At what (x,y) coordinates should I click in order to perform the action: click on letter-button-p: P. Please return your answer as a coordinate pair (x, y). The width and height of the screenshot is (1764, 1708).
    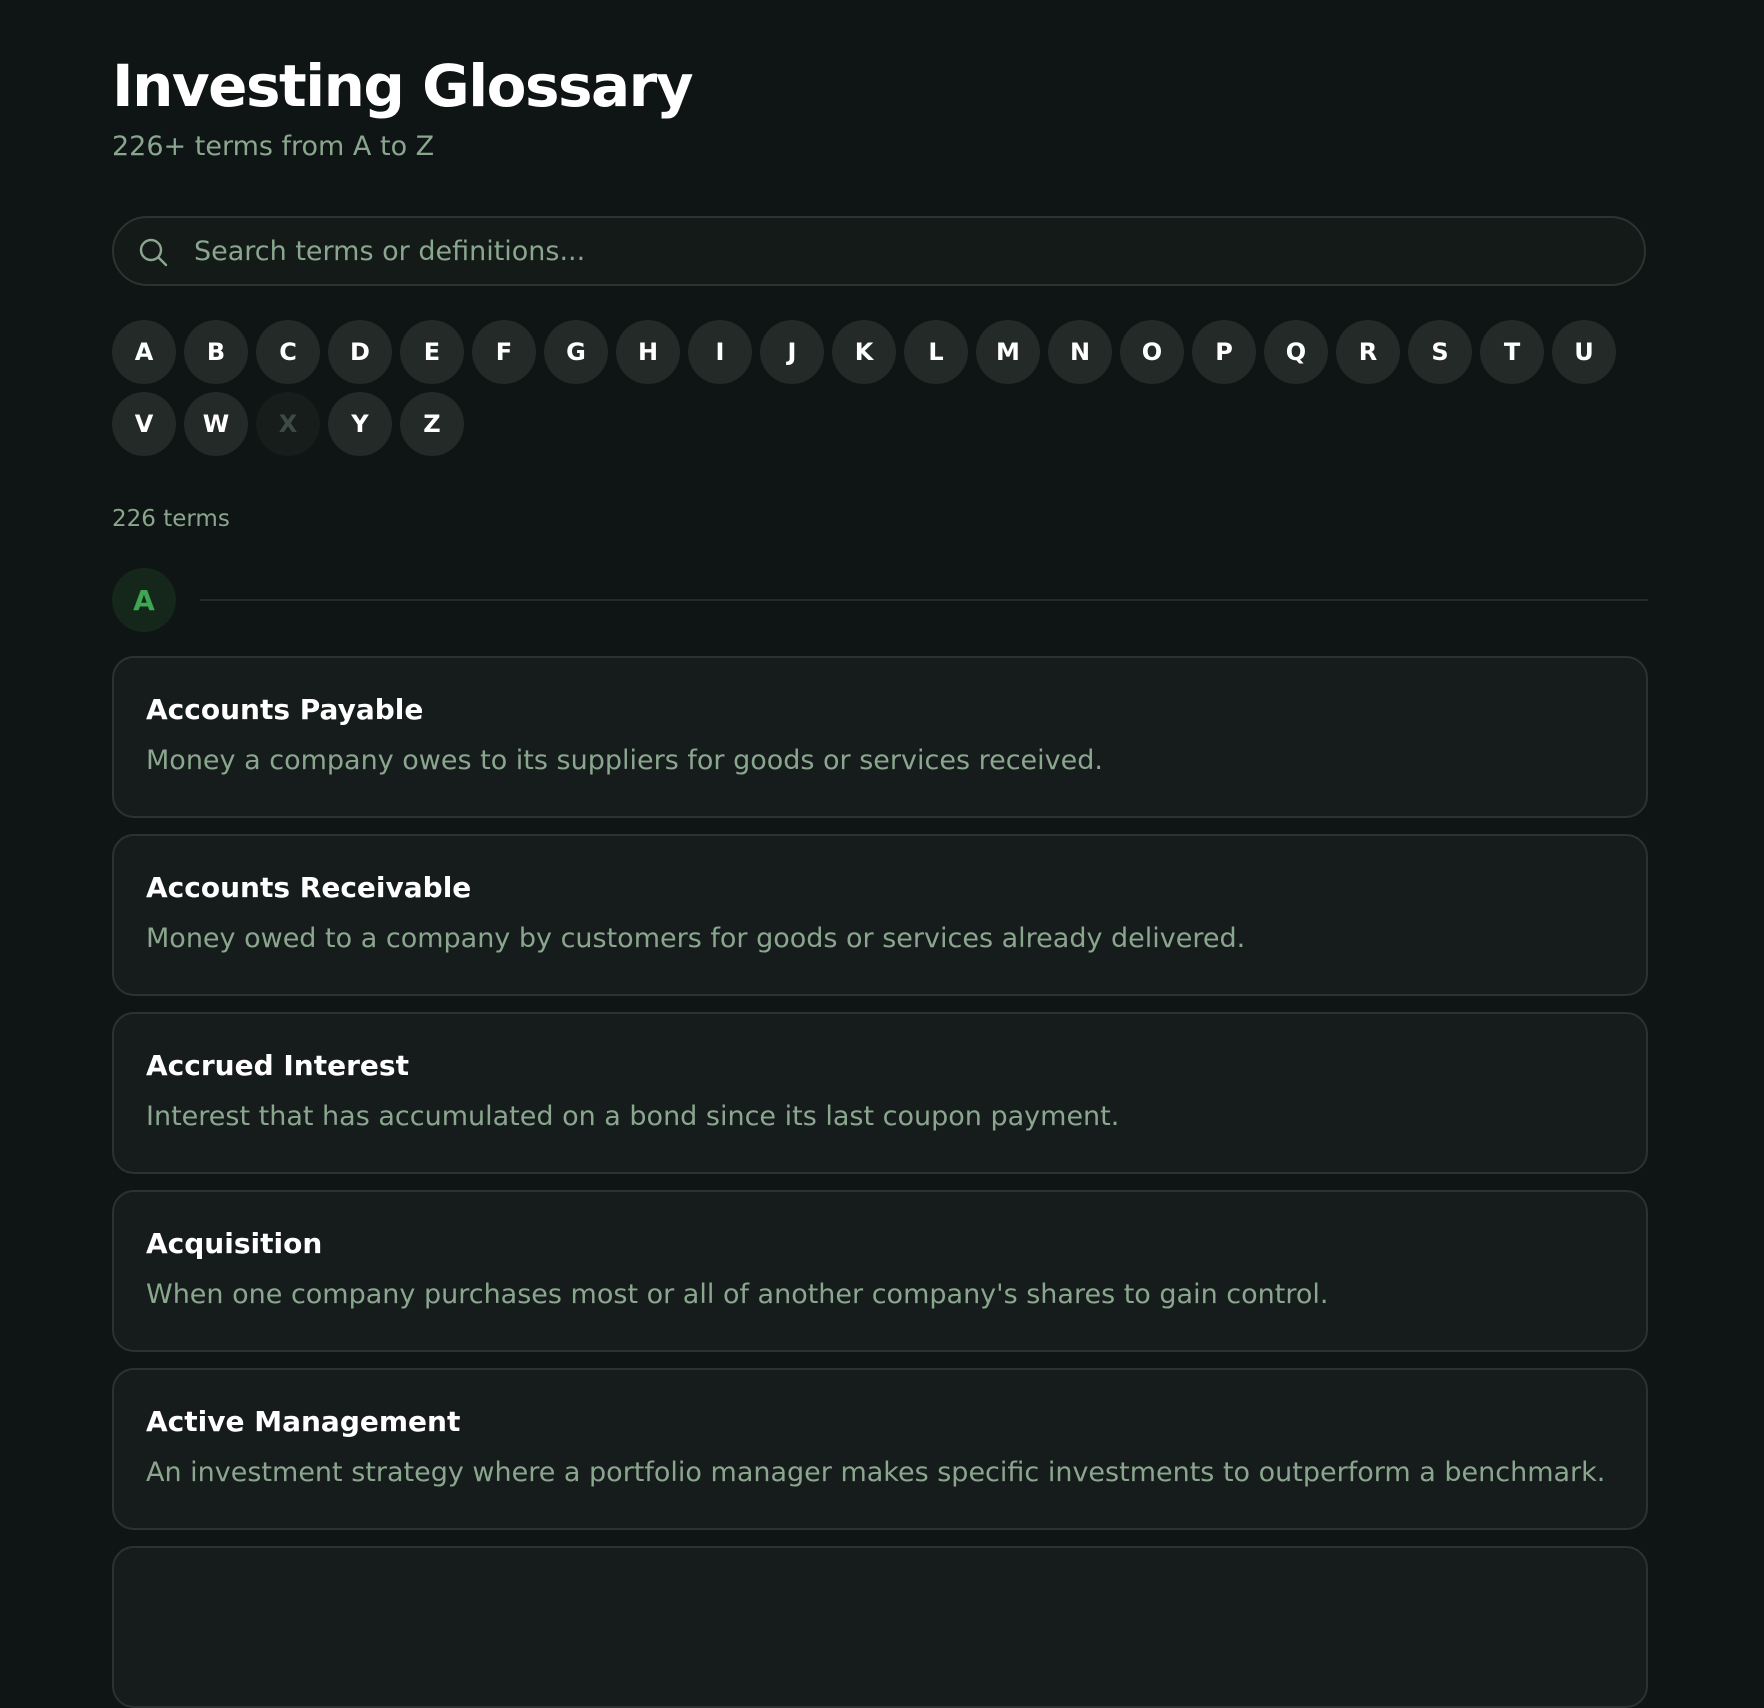
    Looking at the image, I should click on (1224, 352).